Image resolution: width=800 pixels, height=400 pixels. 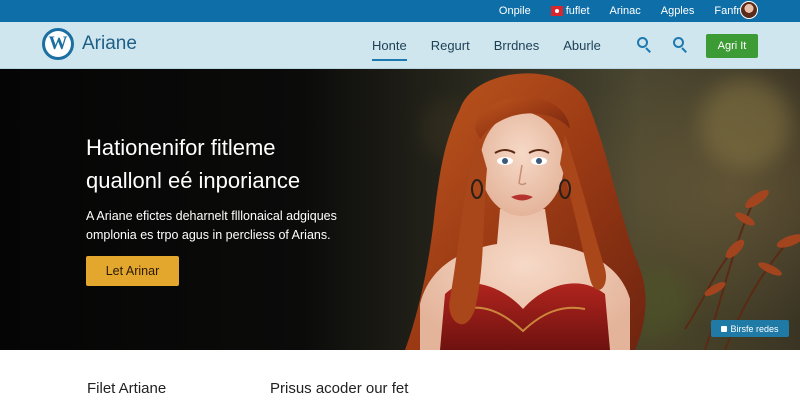 What do you see at coordinates (749, 10) in the screenshot?
I see `user-avatar` at bounding box center [749, 10].